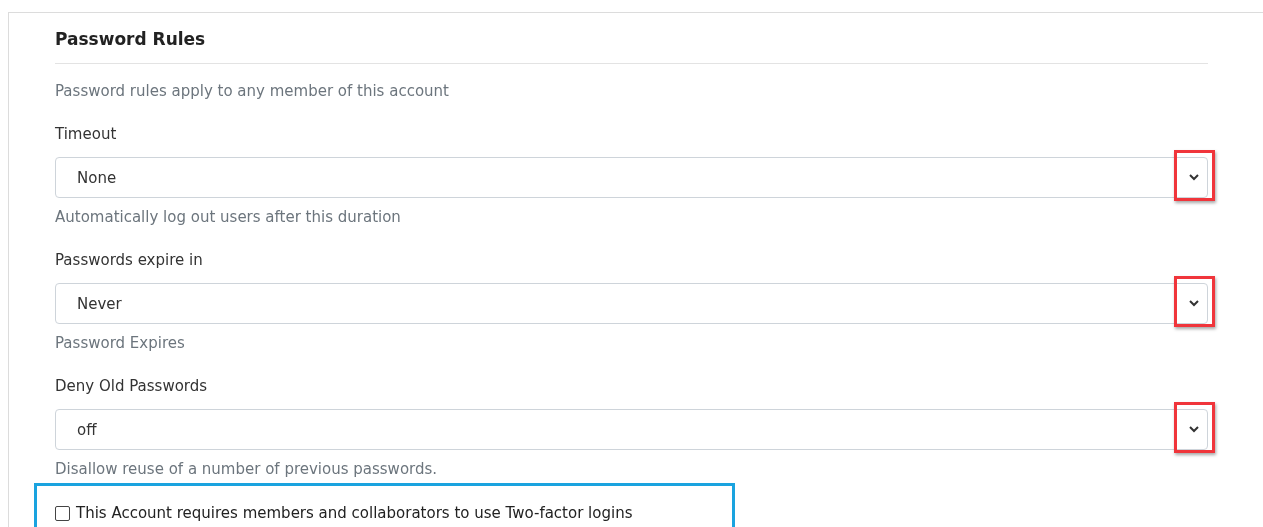 The height and width of the screenshot is (527, 1263). Describe the element at coordinates (62, 513) in the screenshot. I see `checkbox` at that location.